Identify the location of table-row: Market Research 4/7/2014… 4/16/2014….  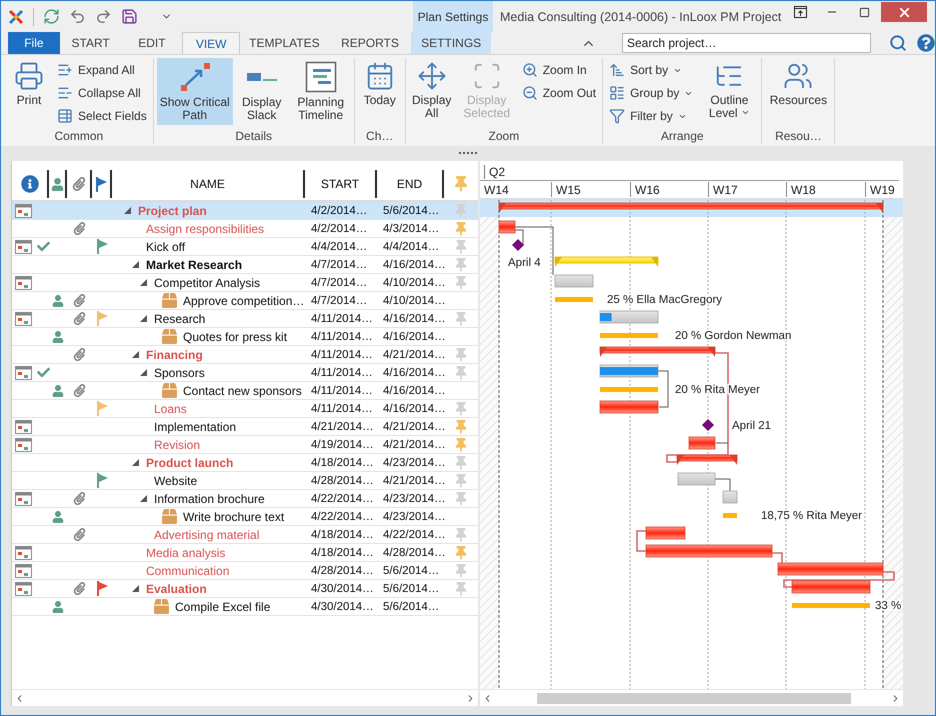
(245, 265).